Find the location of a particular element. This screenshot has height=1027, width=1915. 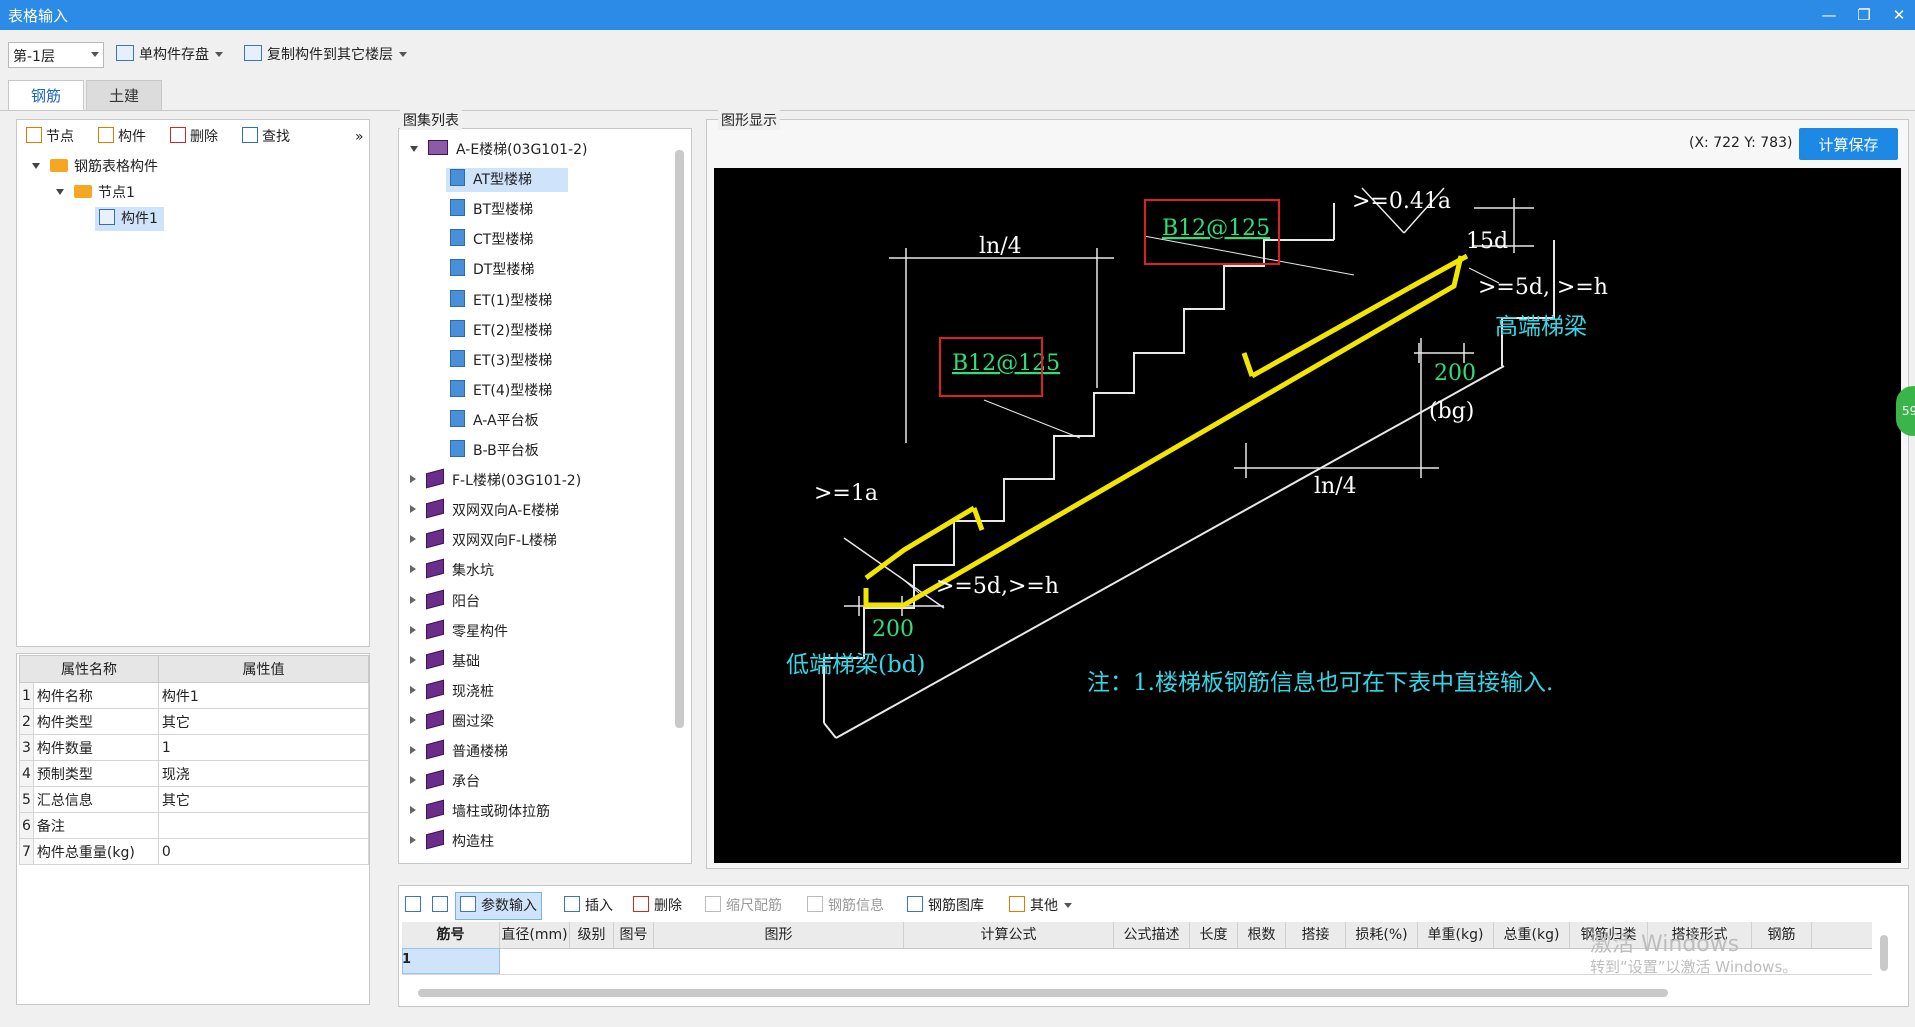

attribute-row: 6 备注 is located at coordinates (194, 825).